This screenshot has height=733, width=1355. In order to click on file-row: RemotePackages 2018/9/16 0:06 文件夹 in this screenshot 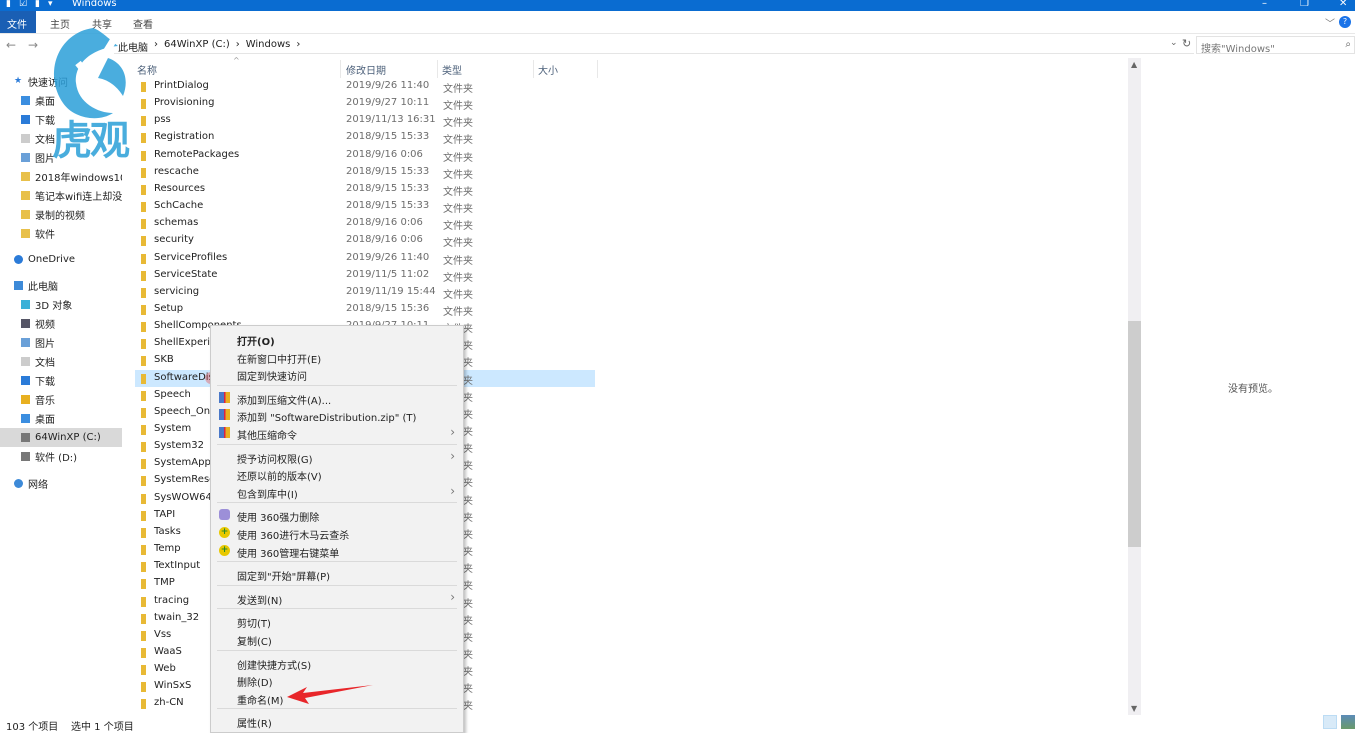, I will do `click(365, 155)`.